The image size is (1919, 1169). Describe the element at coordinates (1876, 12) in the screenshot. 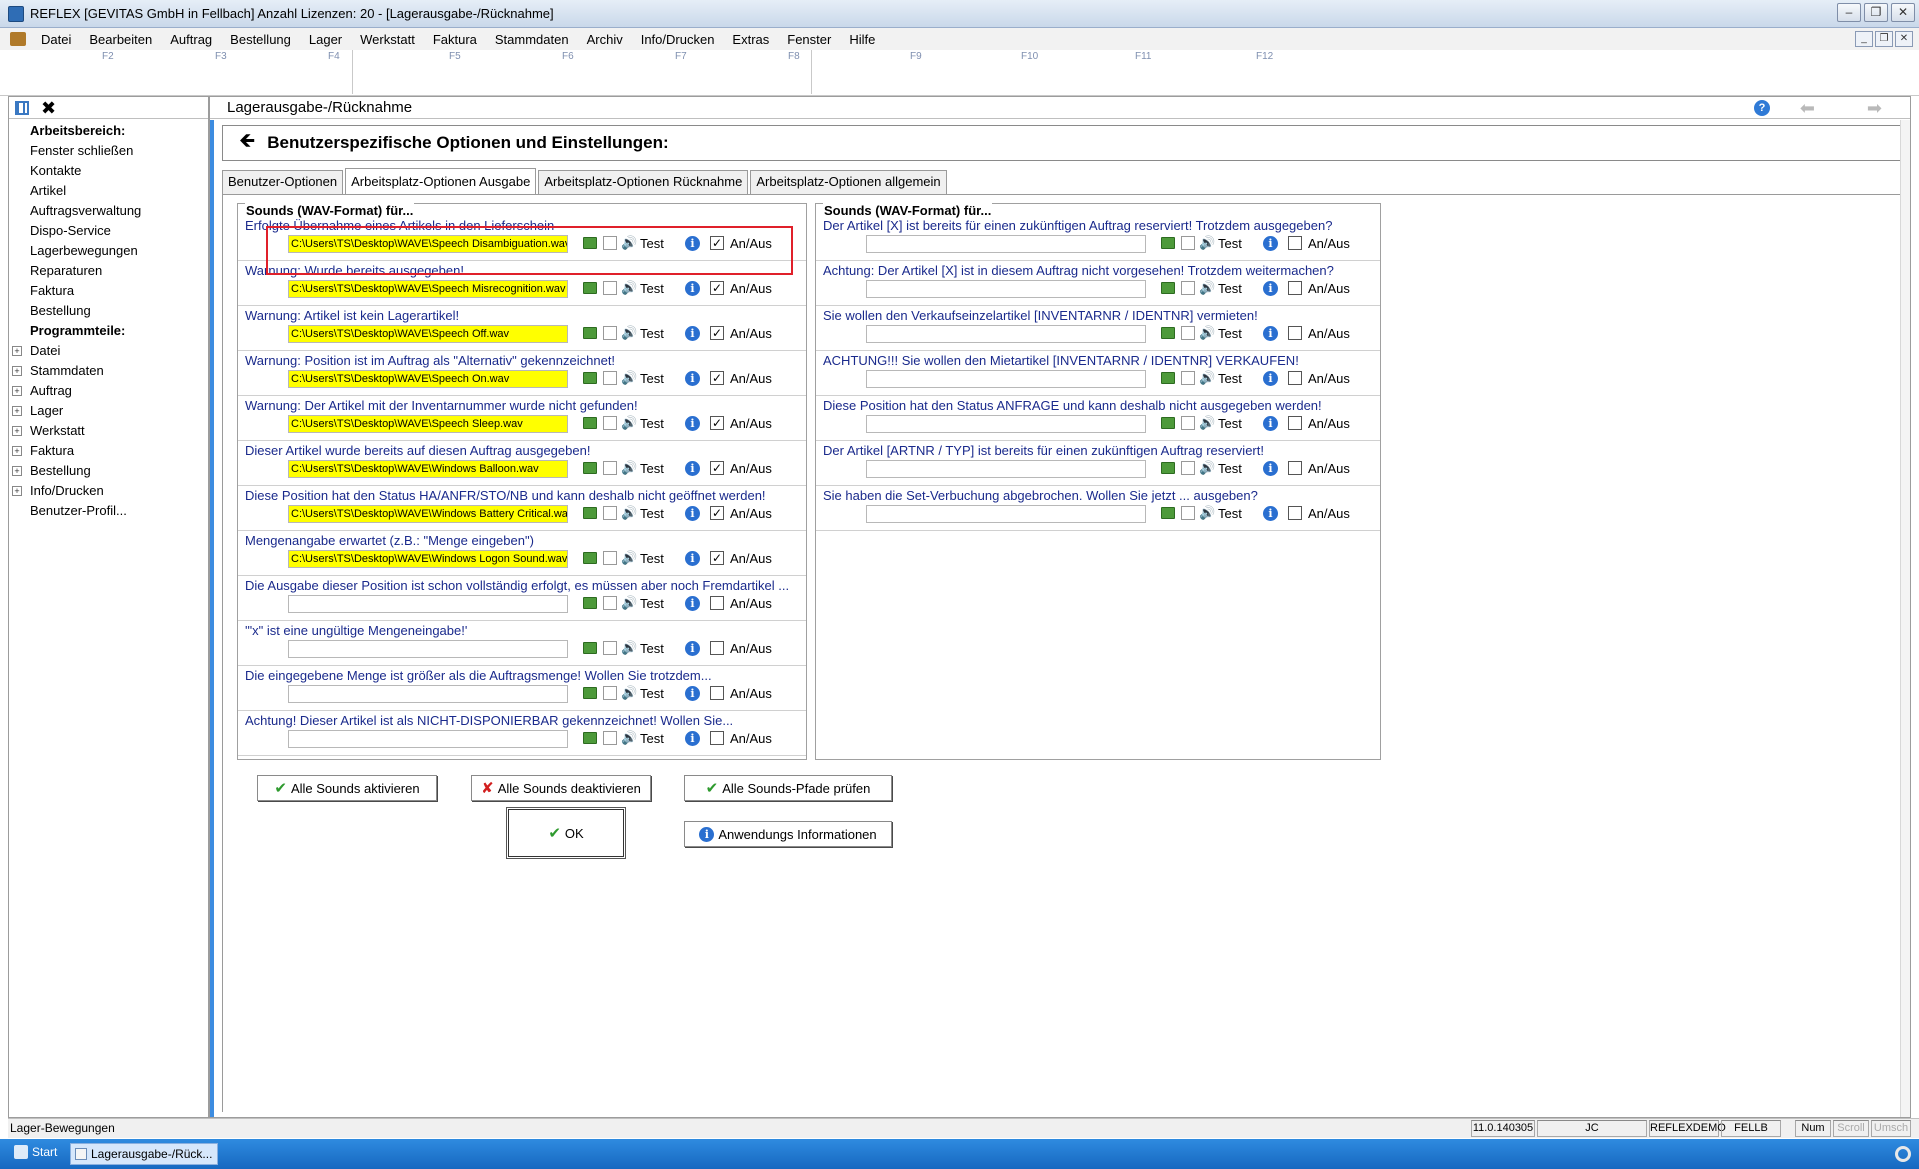

I see `window-restore-button: ❐` at that location.